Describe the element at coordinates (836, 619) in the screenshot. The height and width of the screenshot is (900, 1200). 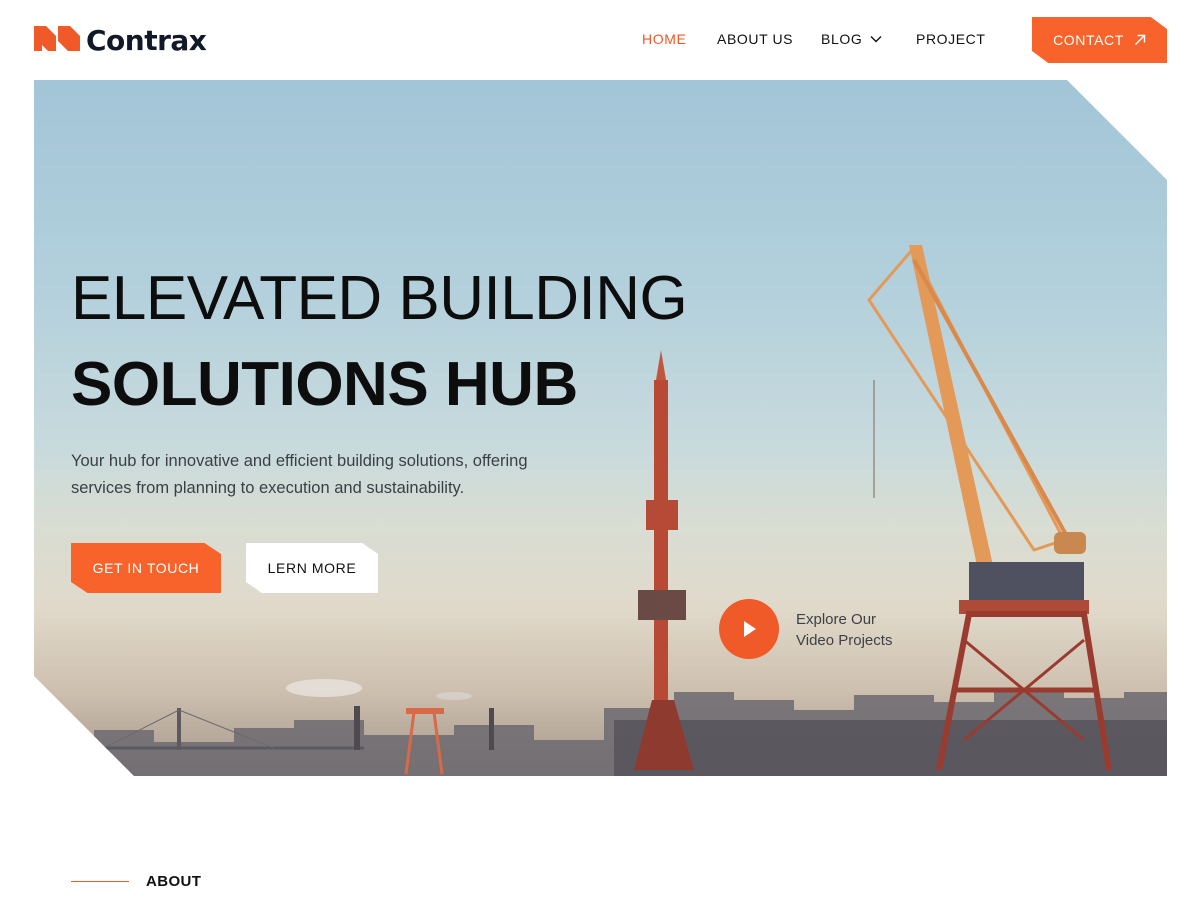
I see `video-label-line-1: Explore Our` at that location.